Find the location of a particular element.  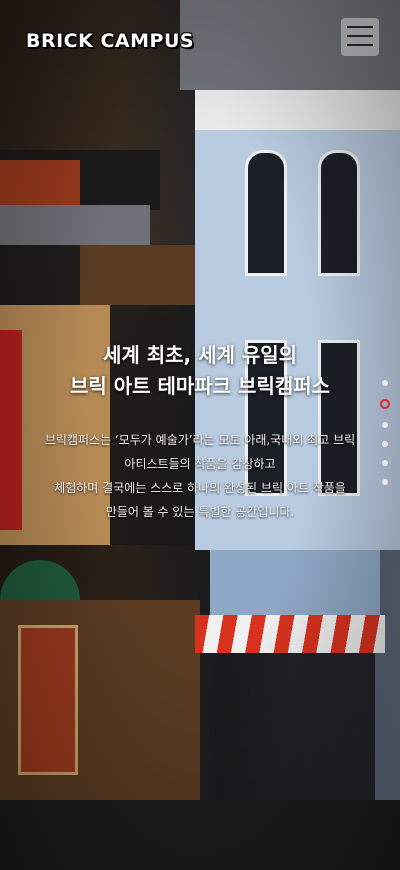

headline-line: 세계 최초, 세계 유일의 is located at coordinates (200, 355).